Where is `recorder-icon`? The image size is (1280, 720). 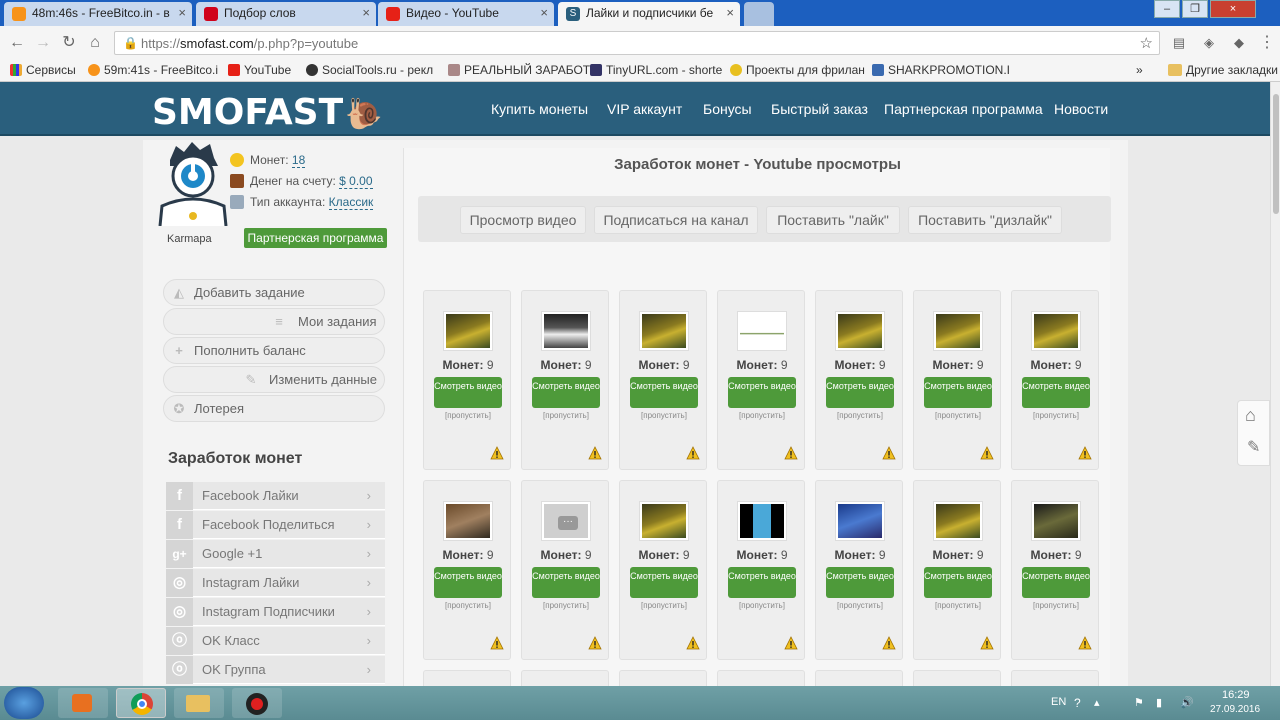 recorder-icon is located at coordinates (257, 703).